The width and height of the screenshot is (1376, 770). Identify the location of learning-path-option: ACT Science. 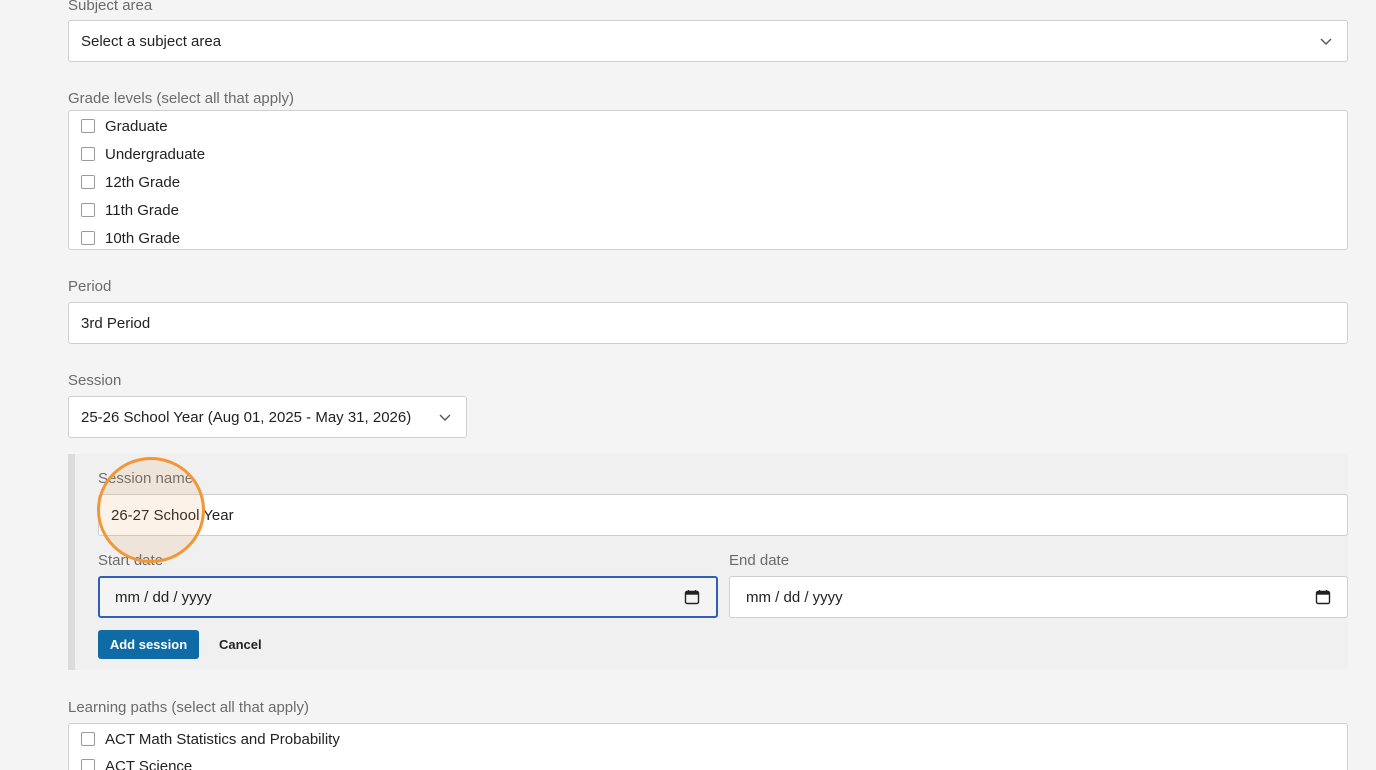
(136, 763).